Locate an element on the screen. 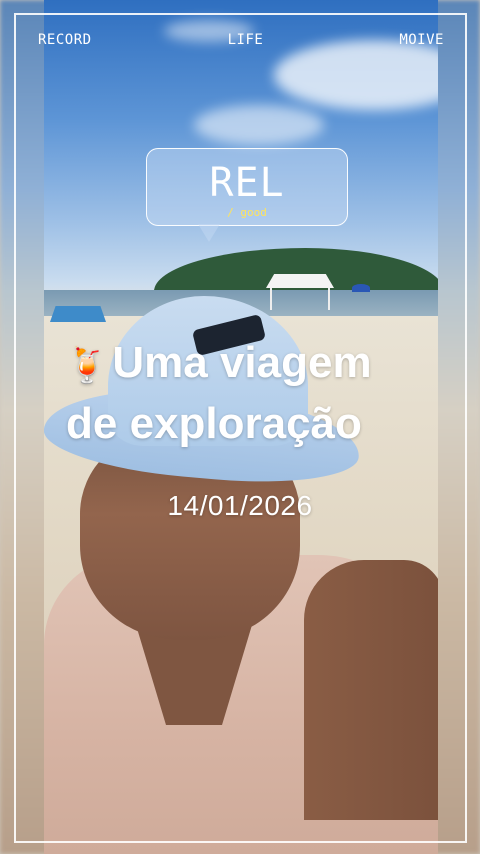 This screenshot has height=854, width=480. shoulder is located at coordinates (371, 690).